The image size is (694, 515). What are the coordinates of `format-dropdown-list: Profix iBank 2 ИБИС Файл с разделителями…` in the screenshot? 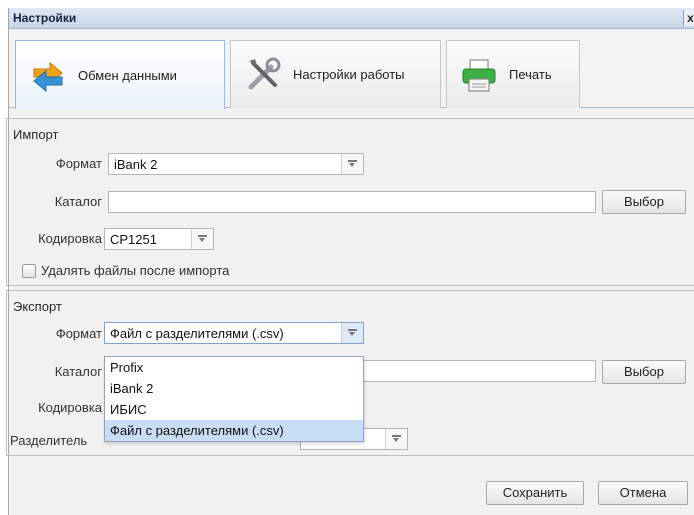 It's located at (234, 399).